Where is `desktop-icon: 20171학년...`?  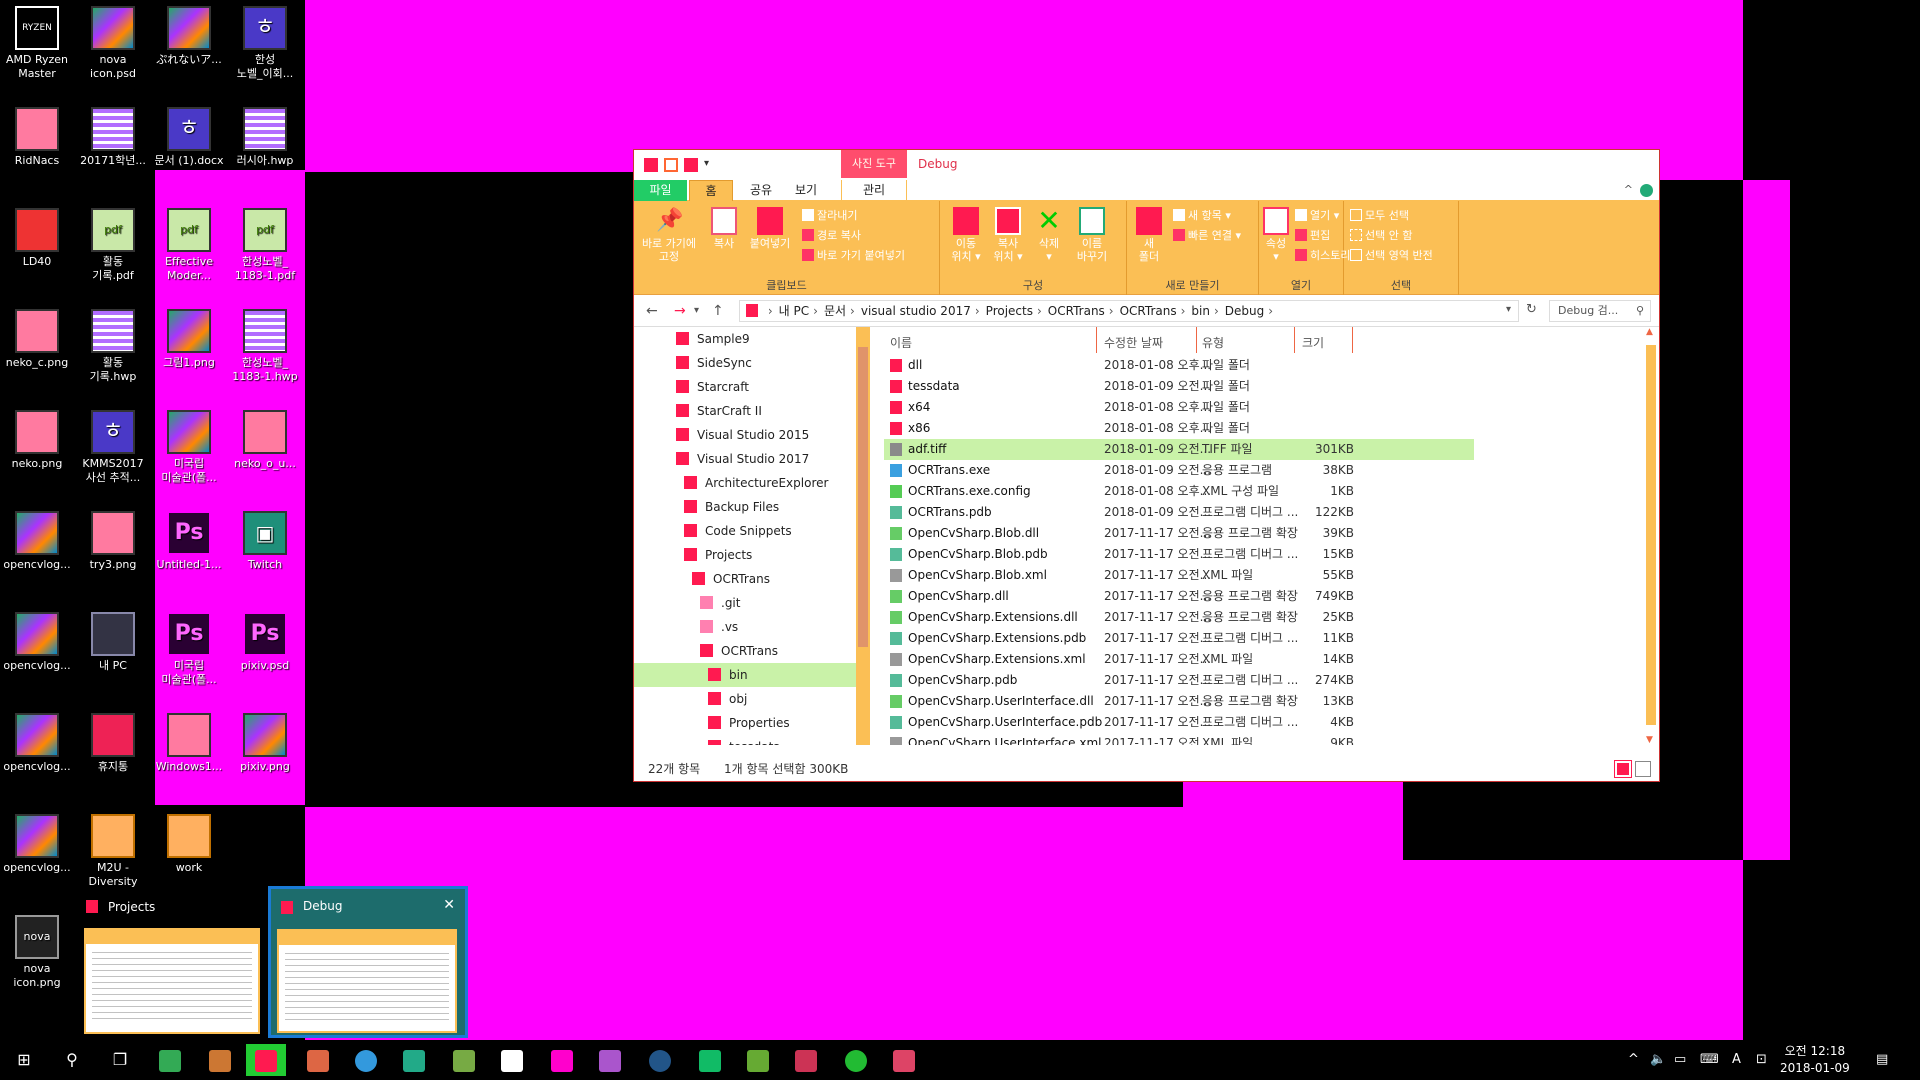
desktop-icon: 20171학년... is located at coordinates (113, 137).